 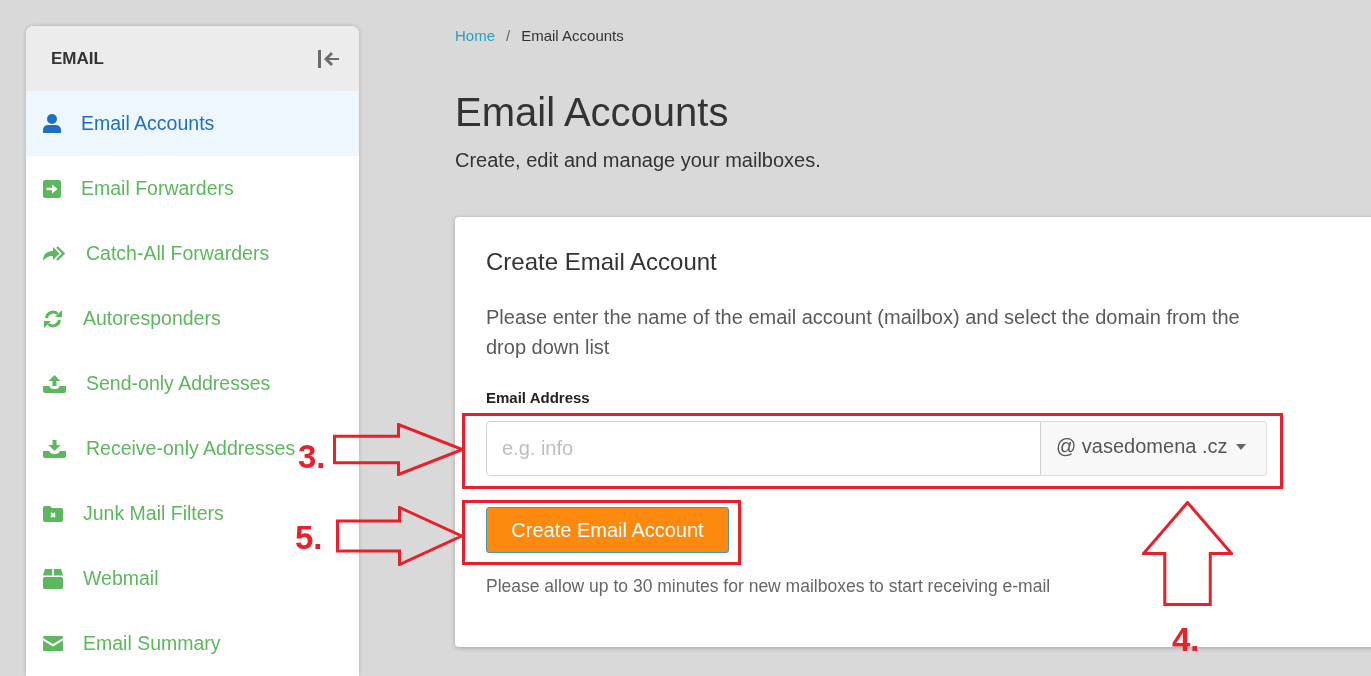 I want to click on folder-x-icon, so click(x=53, y=513).